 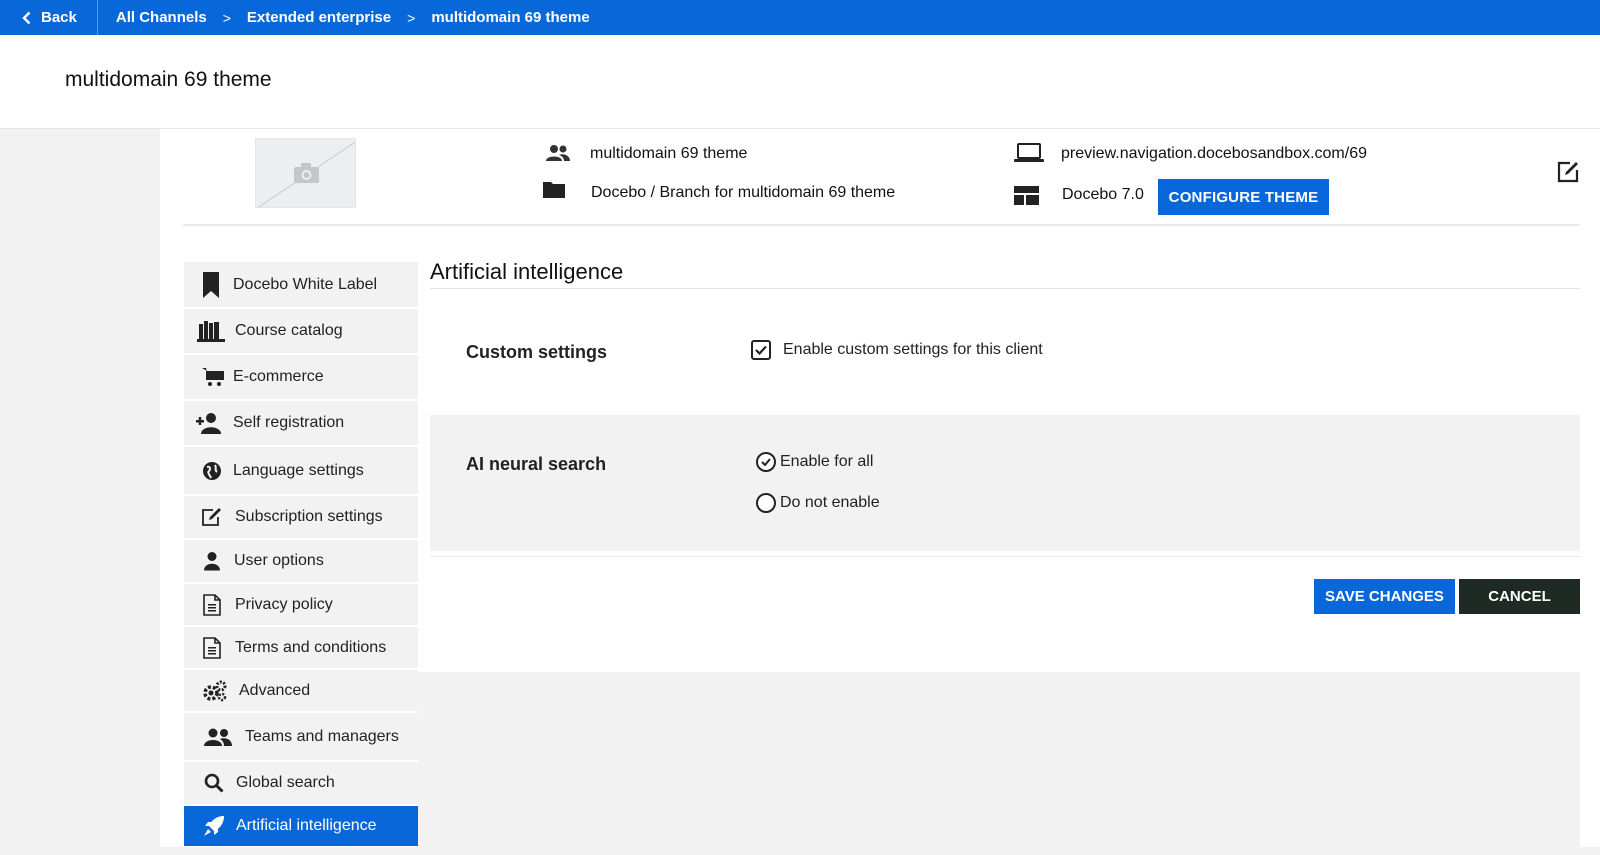 I want to click on camera-icon, so click(x=306, y=173).